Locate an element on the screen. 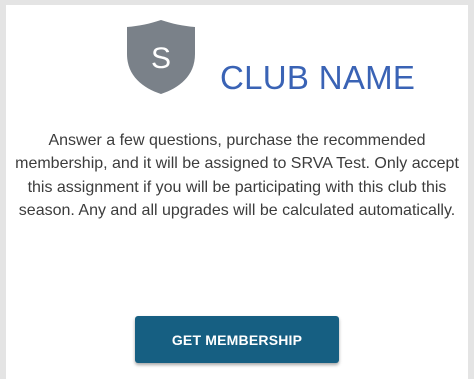  shield-icon: S is located at coordinates (161, 57).